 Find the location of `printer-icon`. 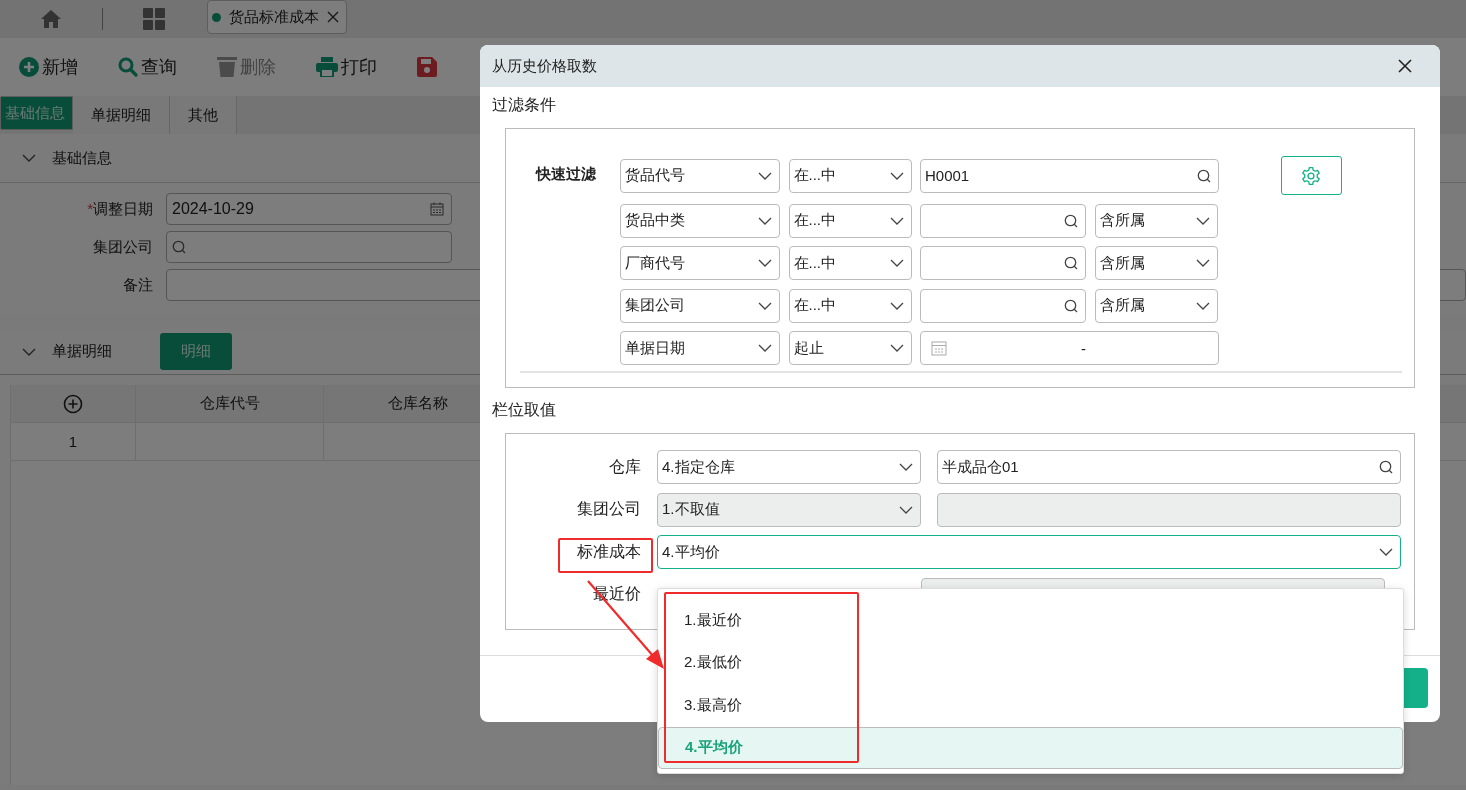

printer-icon is located at coordinates (327, 67).